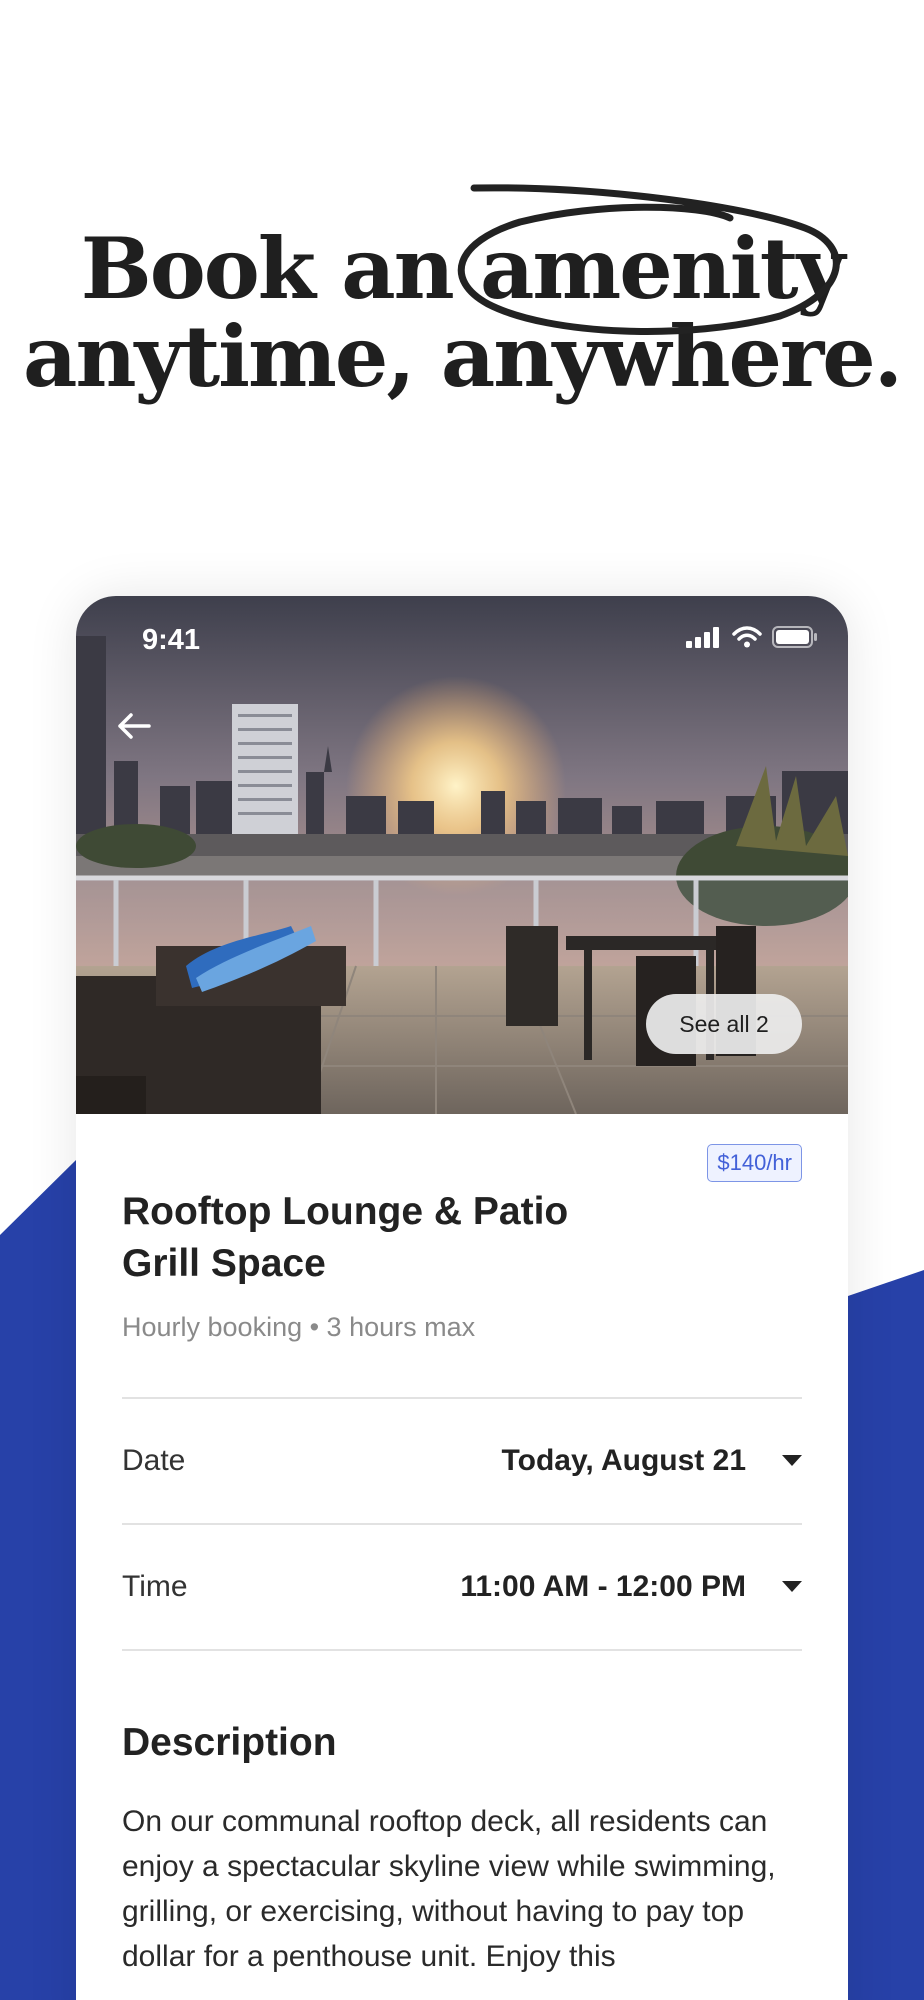 The image size is (924, 2000). Describe the element at coordinates (794, 637) in the screenshot. I see `battery-icon` at that location.